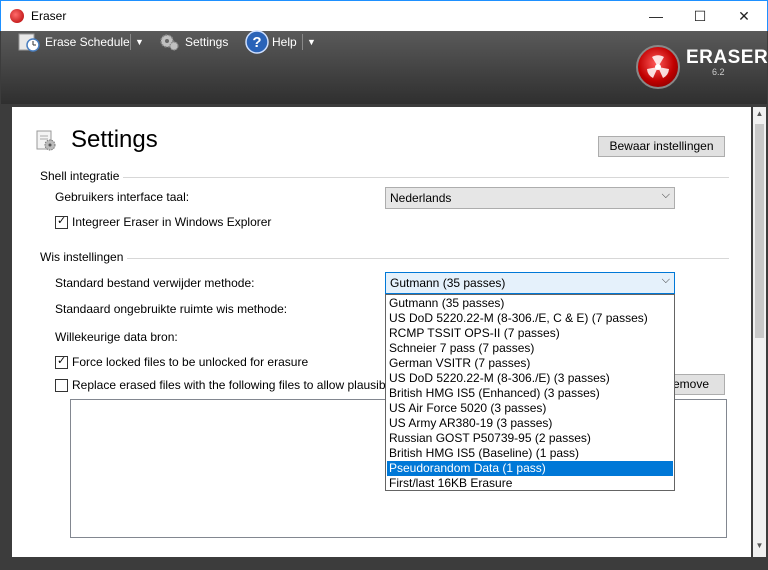 The image size is (768, 570). Describe the element at coordinates (661, 146) in the screenshot. I see `save-settings-button: Bewaar instellingen` at that location.